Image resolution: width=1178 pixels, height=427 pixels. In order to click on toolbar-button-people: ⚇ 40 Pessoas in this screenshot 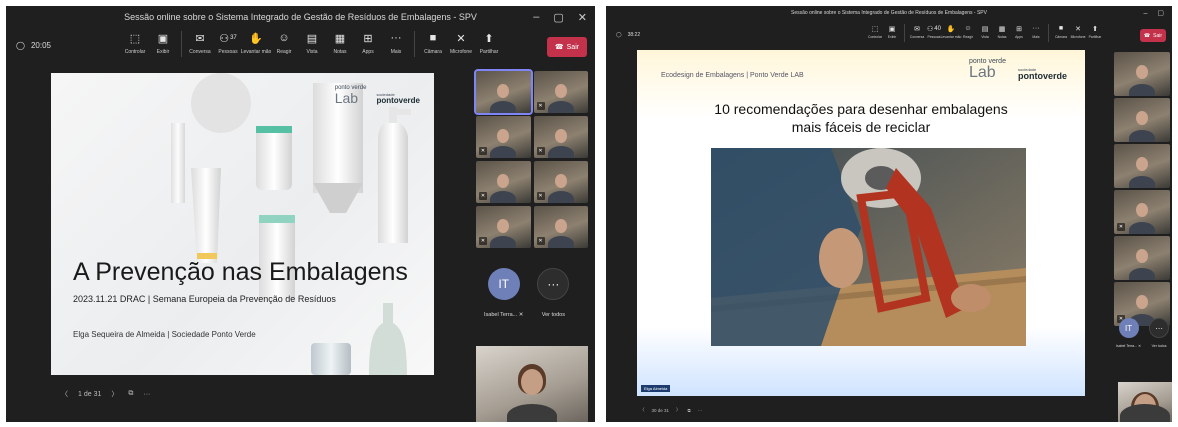, I will do `click(934, 33)`.